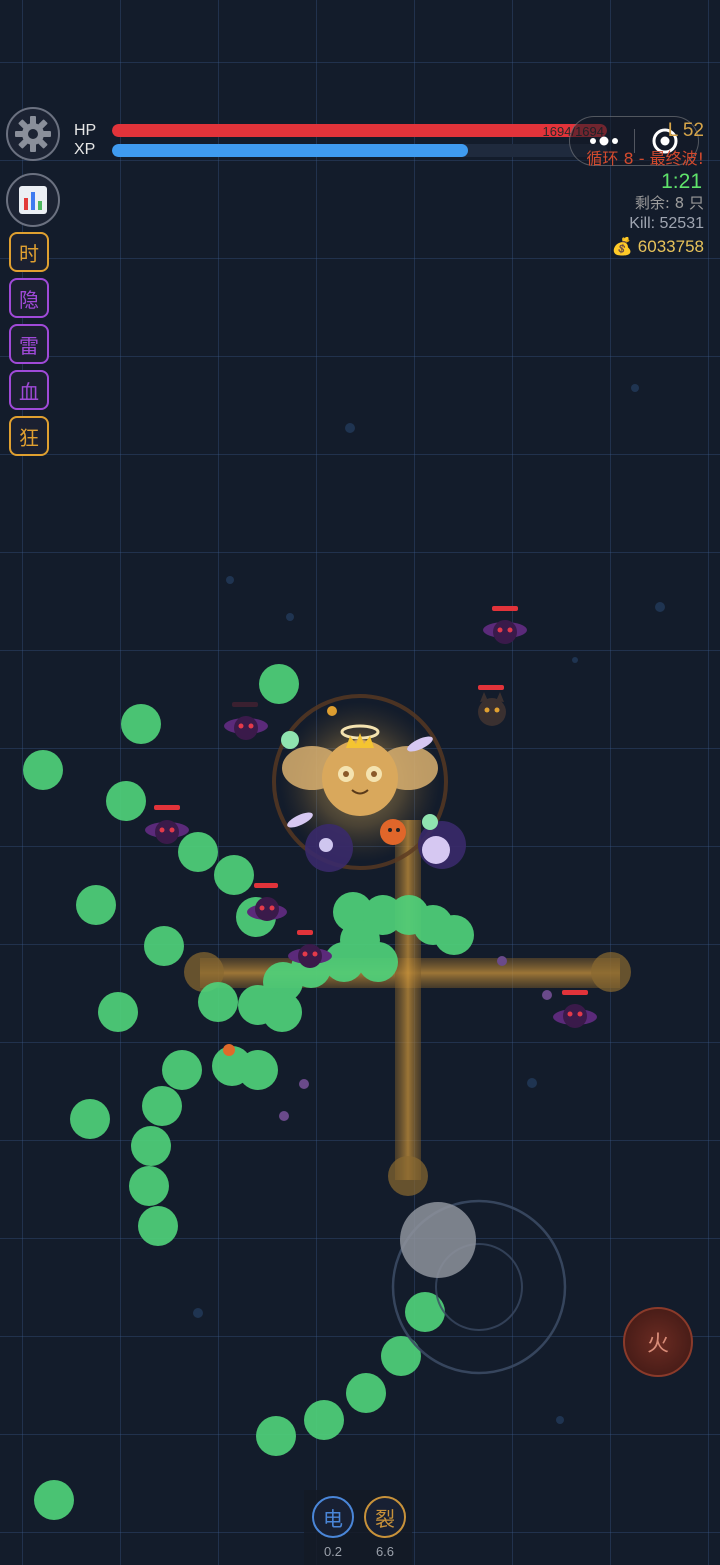  Describe the element at coordinates (333, 1551) in the screenshot. I see `ability-cooldown: 0.2` at that location.